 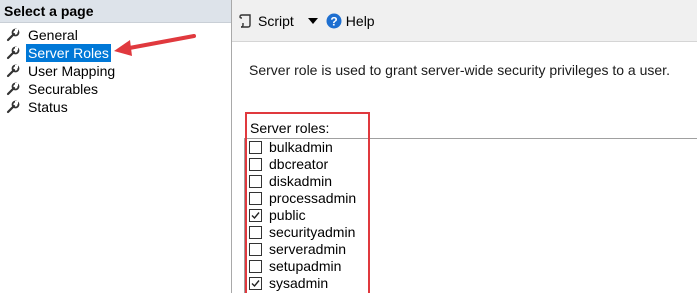 I want to click on help-button: ? Help, so click(x=350, y=21).